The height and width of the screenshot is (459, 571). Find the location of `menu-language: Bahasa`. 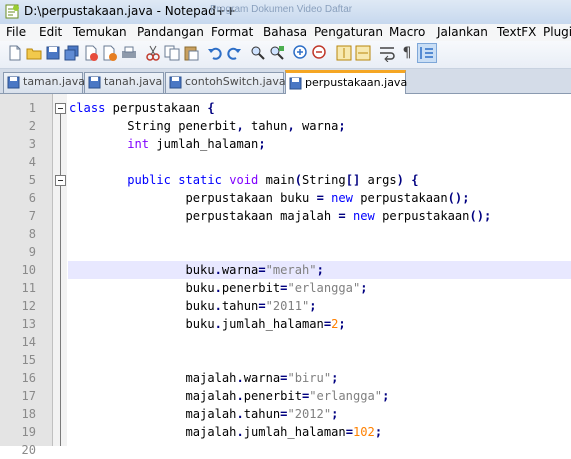

menu-language: Bahasa is located at coordinates (285, 32).